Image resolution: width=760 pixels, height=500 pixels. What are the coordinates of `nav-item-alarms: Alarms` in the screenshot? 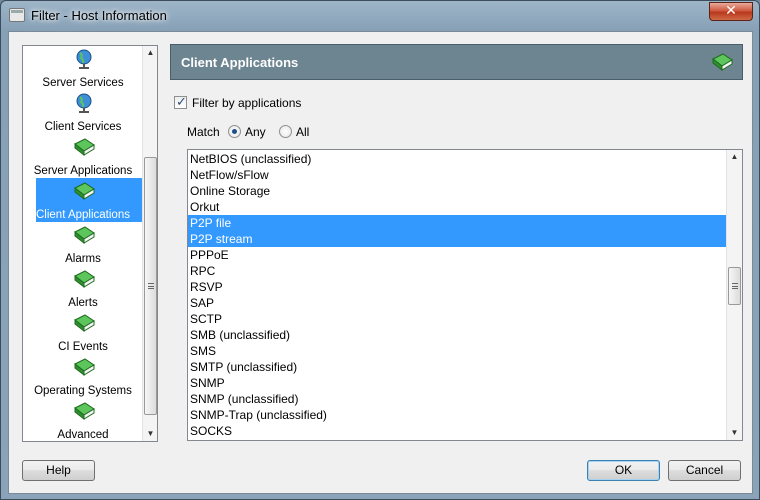 It's located at (83, 244).